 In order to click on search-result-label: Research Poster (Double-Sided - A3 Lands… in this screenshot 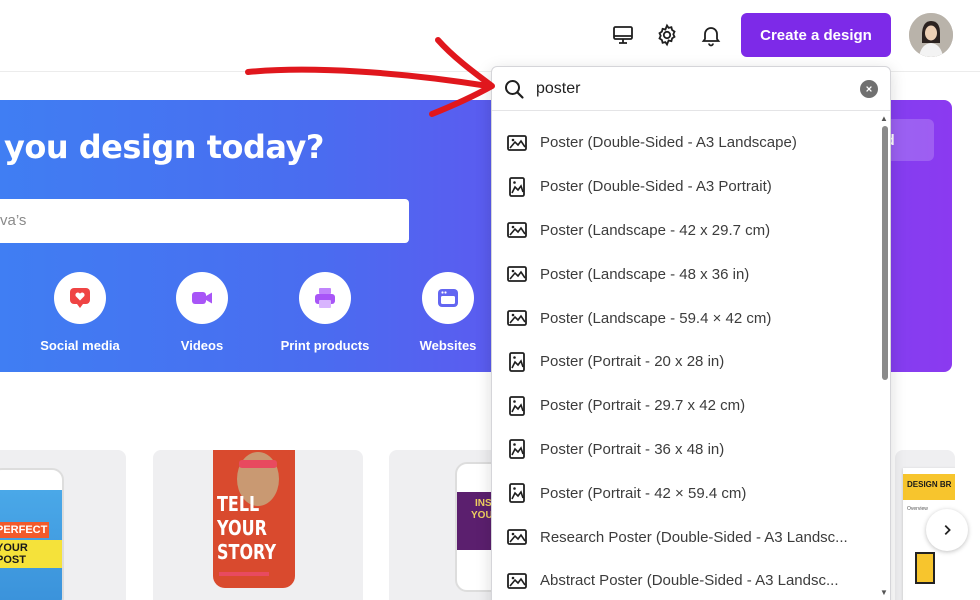, I will do `click(694, 537)`.